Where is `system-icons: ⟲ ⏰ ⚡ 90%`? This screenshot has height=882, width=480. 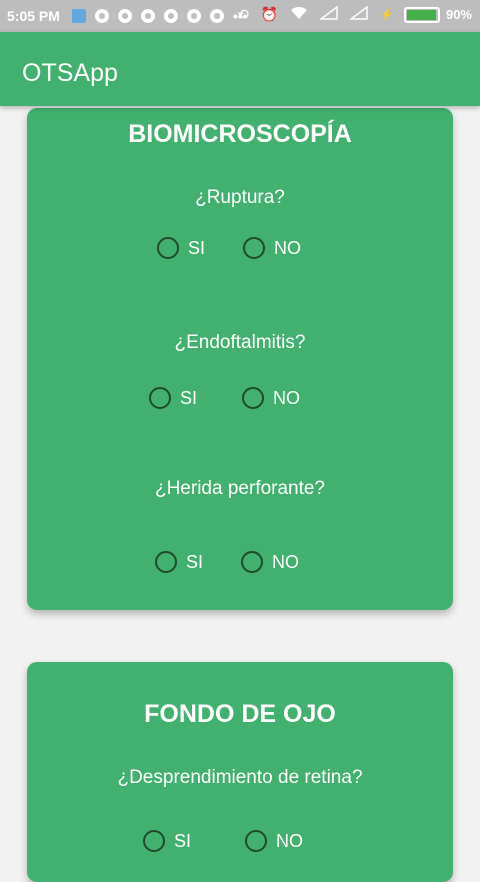 system-icons: ⟲ ⏰ ⚡ 90% is located at coordinates (348, 14).